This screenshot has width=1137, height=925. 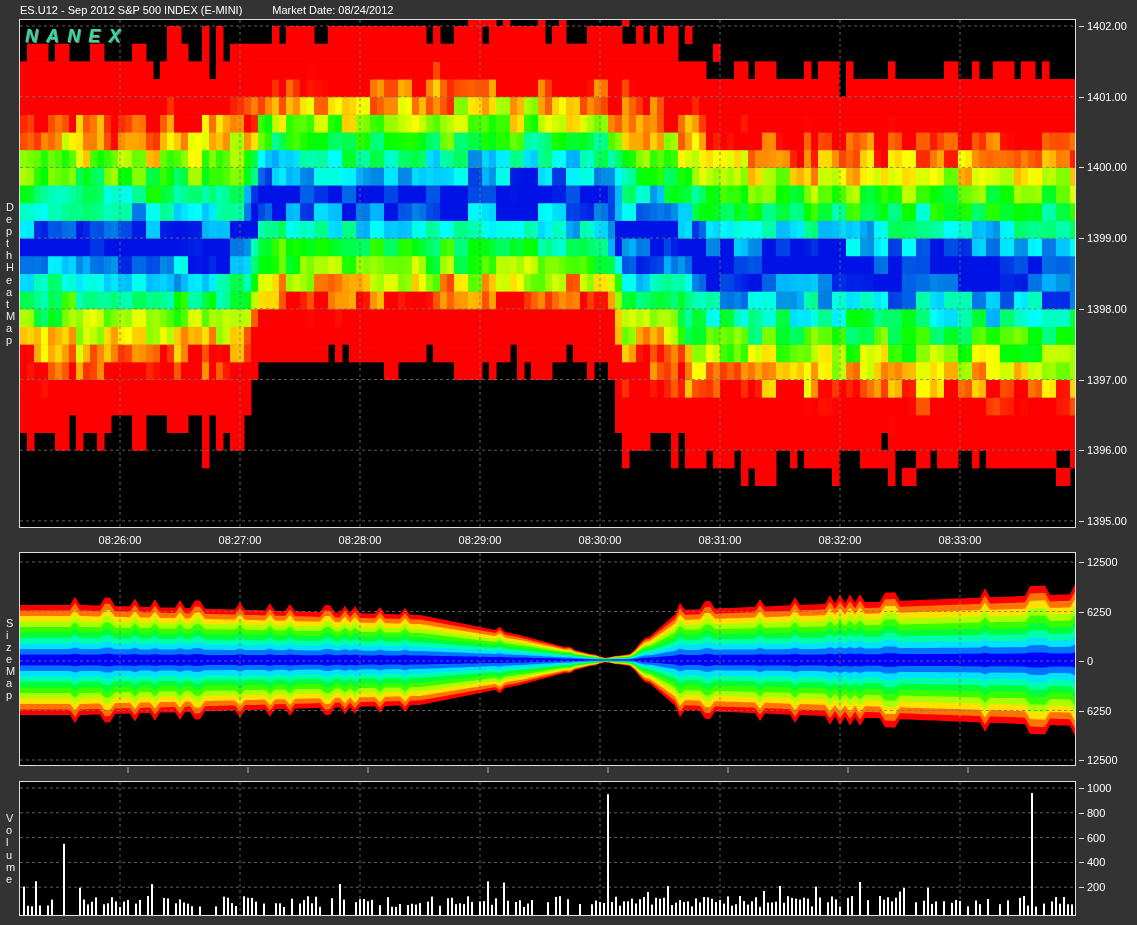 What do you see at coordinates (600, 540) in the screenshot?
I see `axis-label: 08:30:00` at bounding box center [600, 540].